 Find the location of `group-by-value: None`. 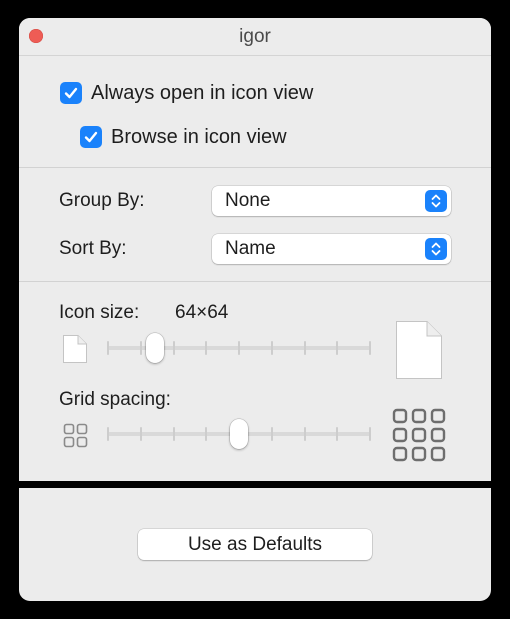

group-by-value: None is located at coordinates (248, 200).